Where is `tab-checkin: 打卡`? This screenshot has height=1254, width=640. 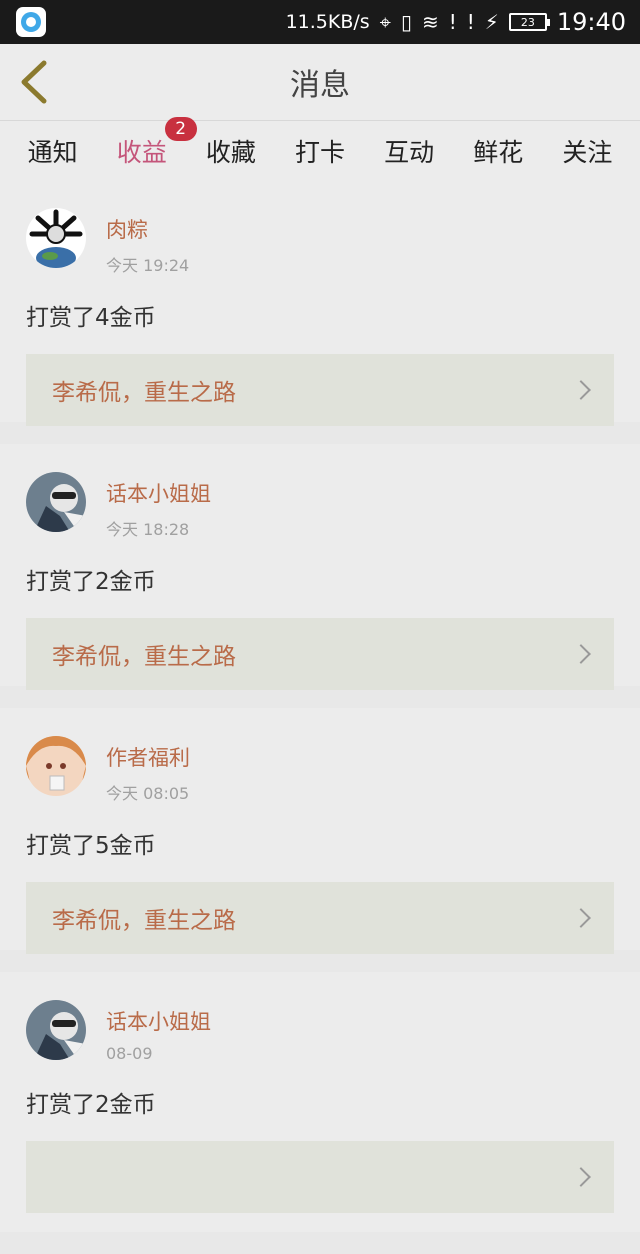 tab-checkin: 打卡 is located at coordinates (320, 151).